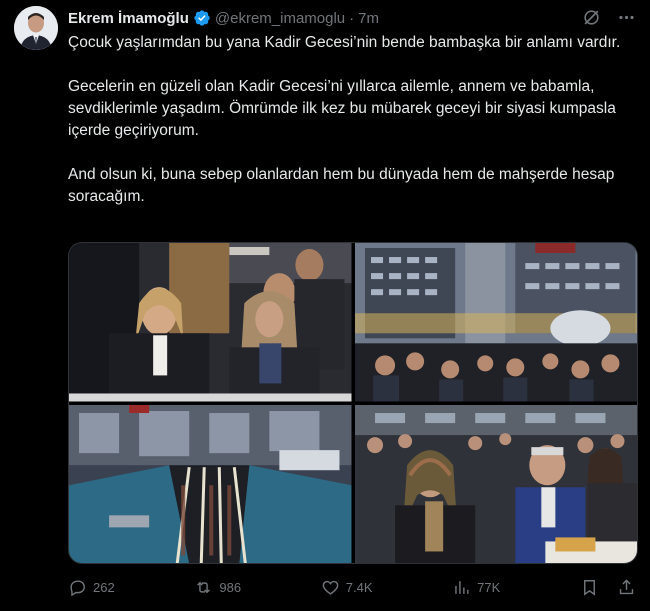  Describe the element at coordinates (591, 17) in the screenshot. I see `grok-icon` at that location.